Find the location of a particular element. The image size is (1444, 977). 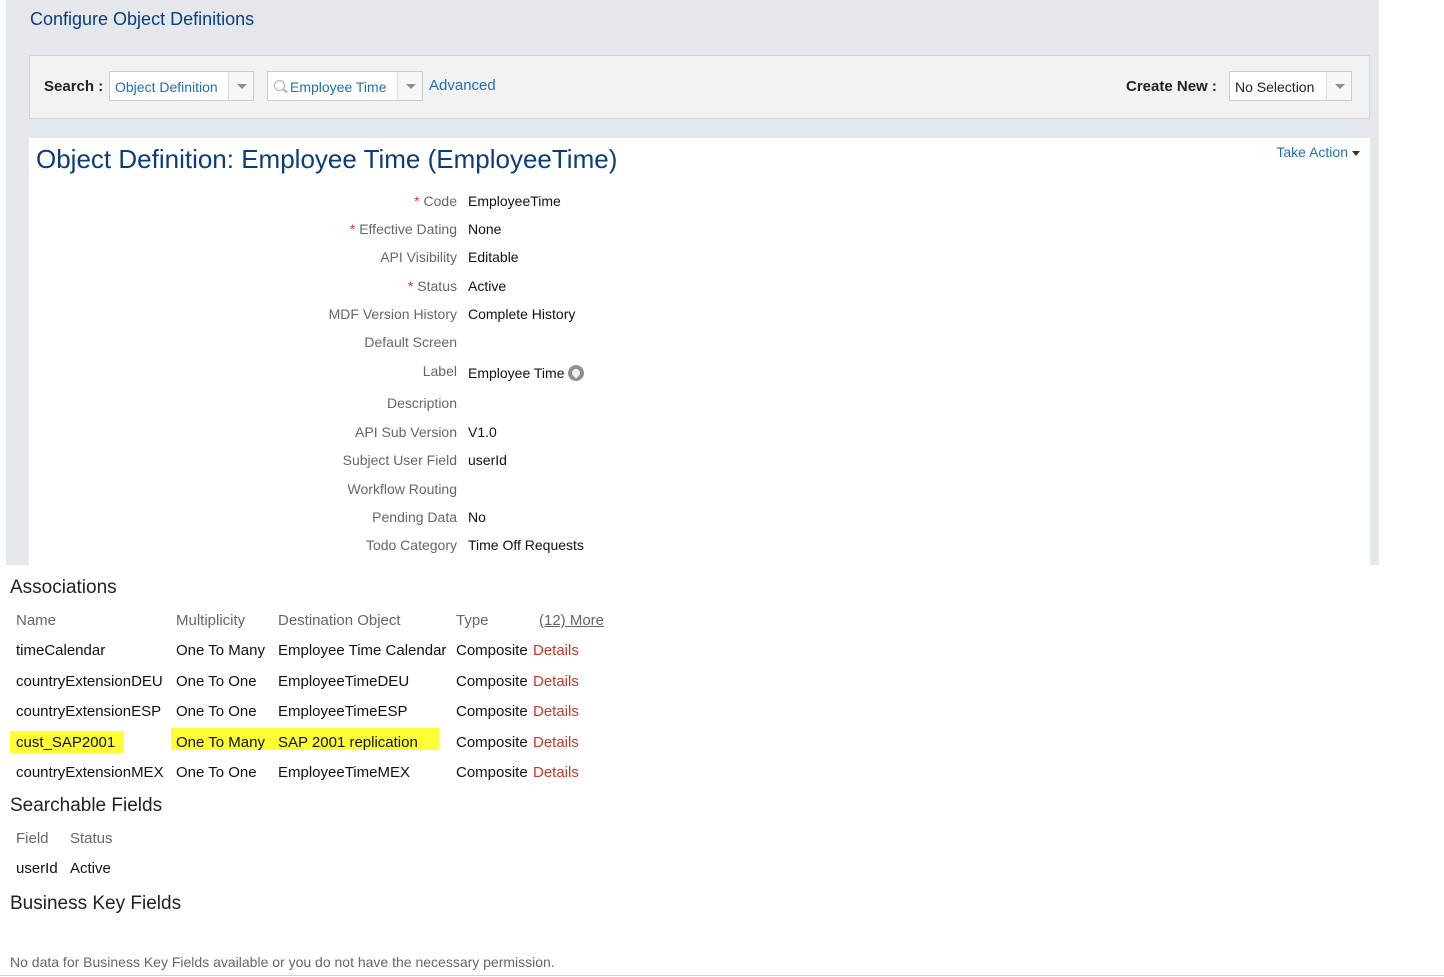

field-label: MDF Version History is located at coordinates (392, 314).